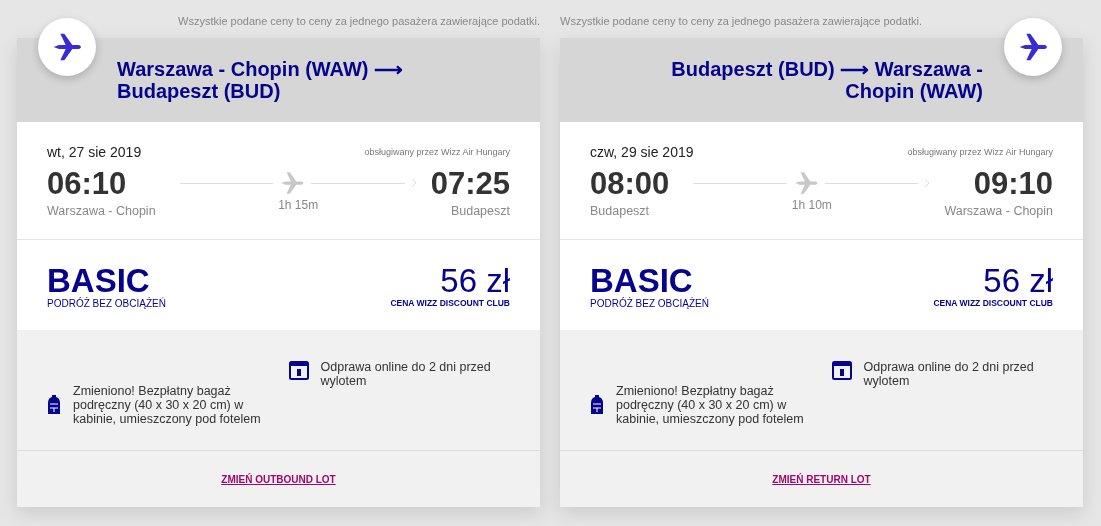  I want to click on change-flight-link: ZMIEŃ RETURN LOT, so click(821, 479).